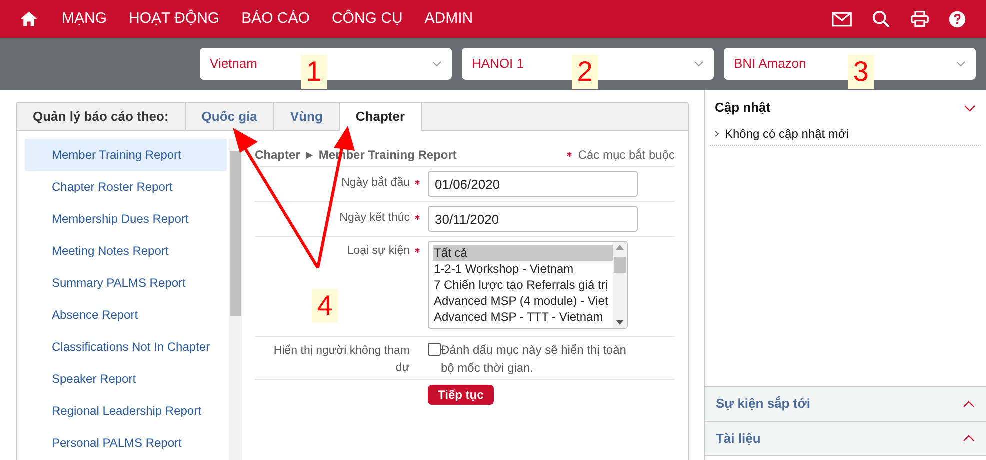 Image resolution: width=986 pixels, height=460 pixels. What do you see at coordinates (738, 438) in the screenshot?
I see `panel-title: Tài liệu` at bounding box center [738, 438].